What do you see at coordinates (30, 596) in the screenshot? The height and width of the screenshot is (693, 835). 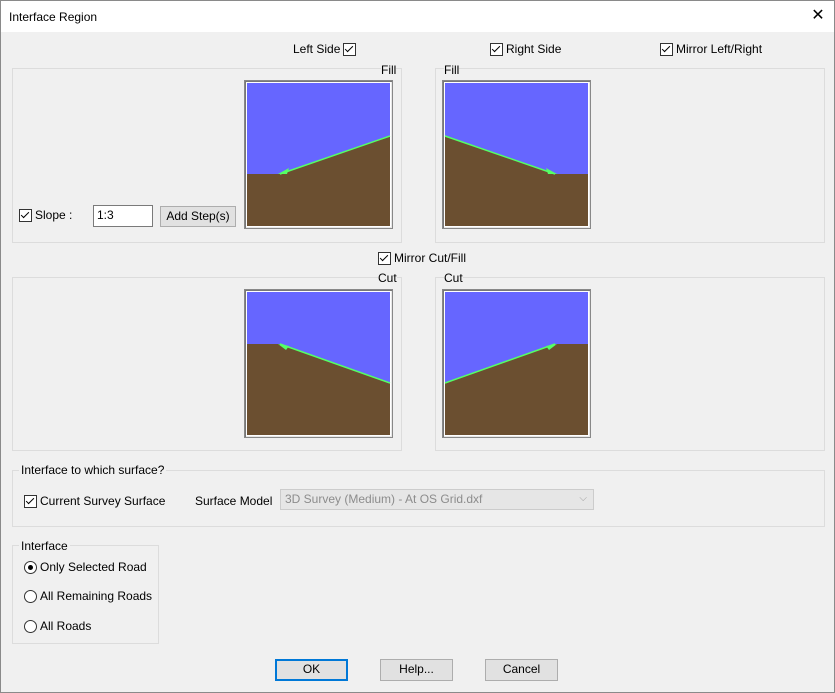 I see `radio-all-remaining-roads-dot` at bounding box center [30, 596].